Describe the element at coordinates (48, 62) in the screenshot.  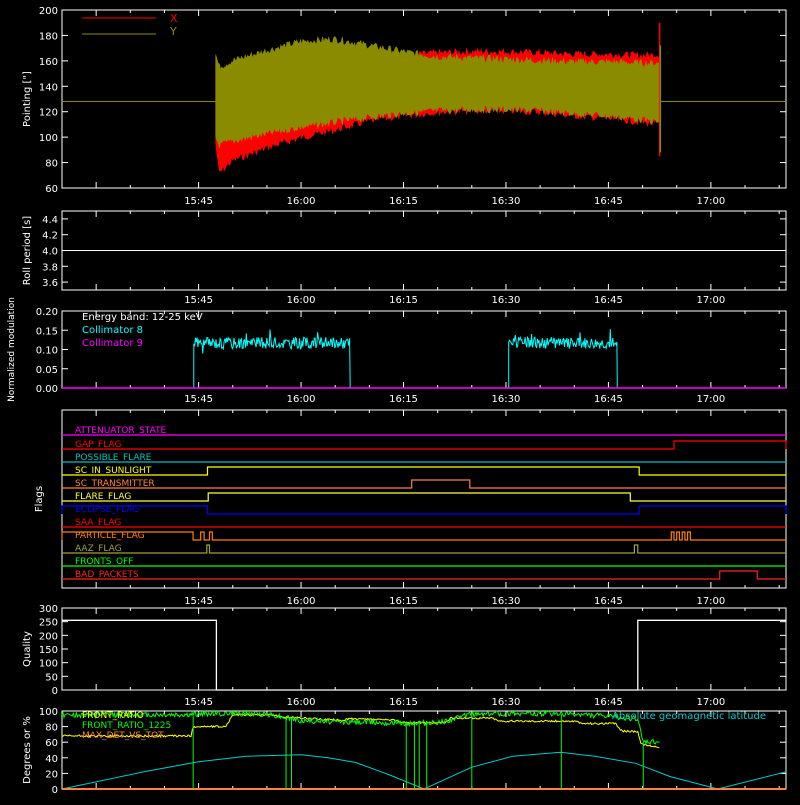
I see `pointing-ytick-label: 160` at that location.